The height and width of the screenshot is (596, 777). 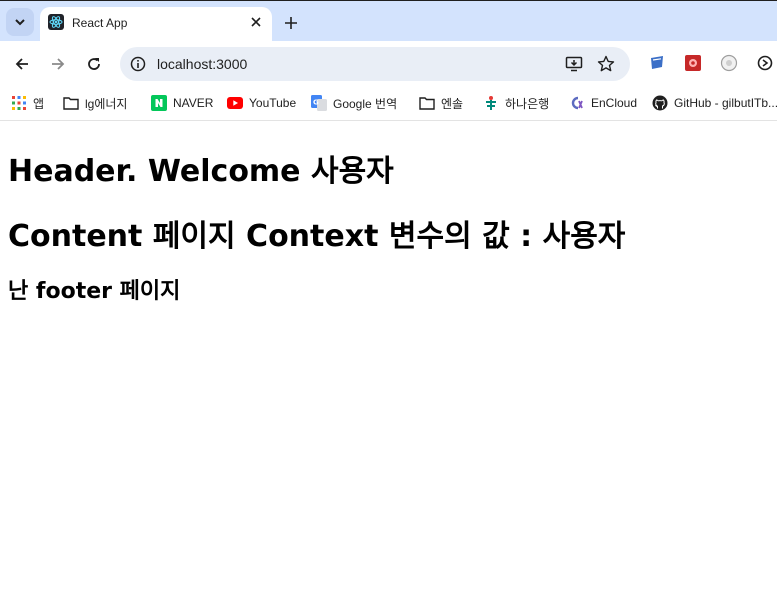 I want to click on bookmark-folder-ensol: 엔솔, so click(x=441, y=103).